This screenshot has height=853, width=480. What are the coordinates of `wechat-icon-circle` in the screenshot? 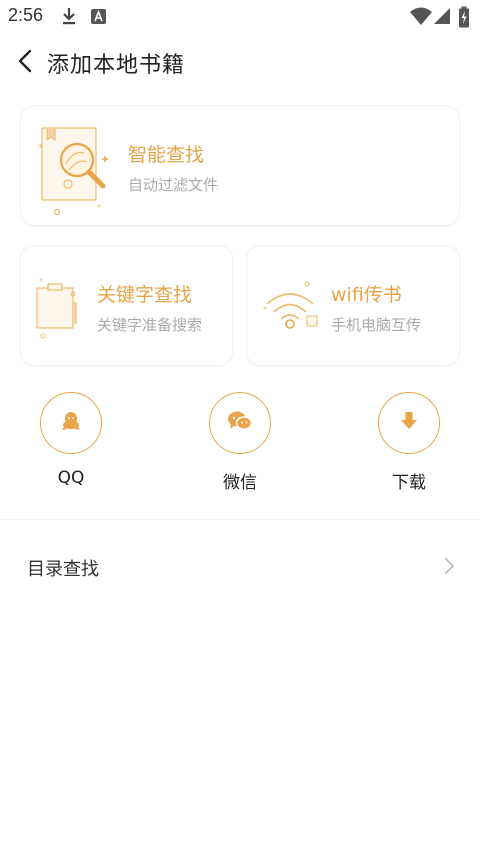 It's located at (240, 423).